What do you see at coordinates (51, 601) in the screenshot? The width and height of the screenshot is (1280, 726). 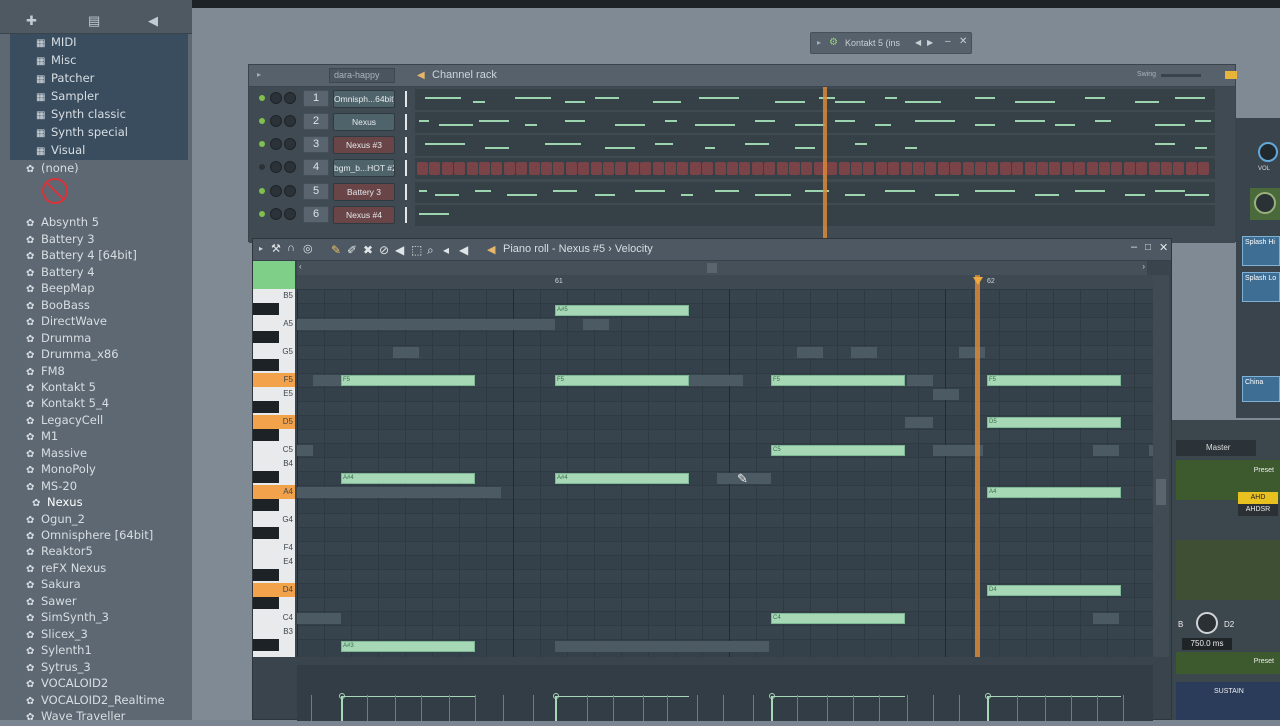 I see `browser-item: ✿ Sawer` at bounding box center [51, 601].